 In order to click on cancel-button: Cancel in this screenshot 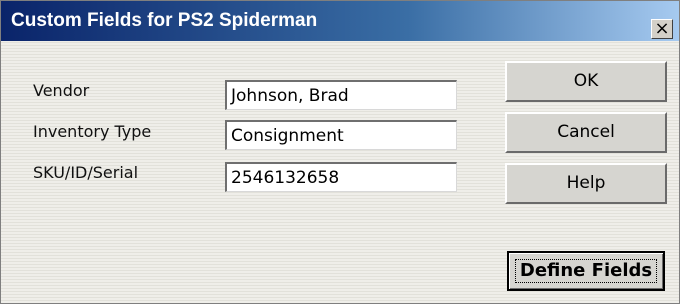, I will do `click(586, 132)`.